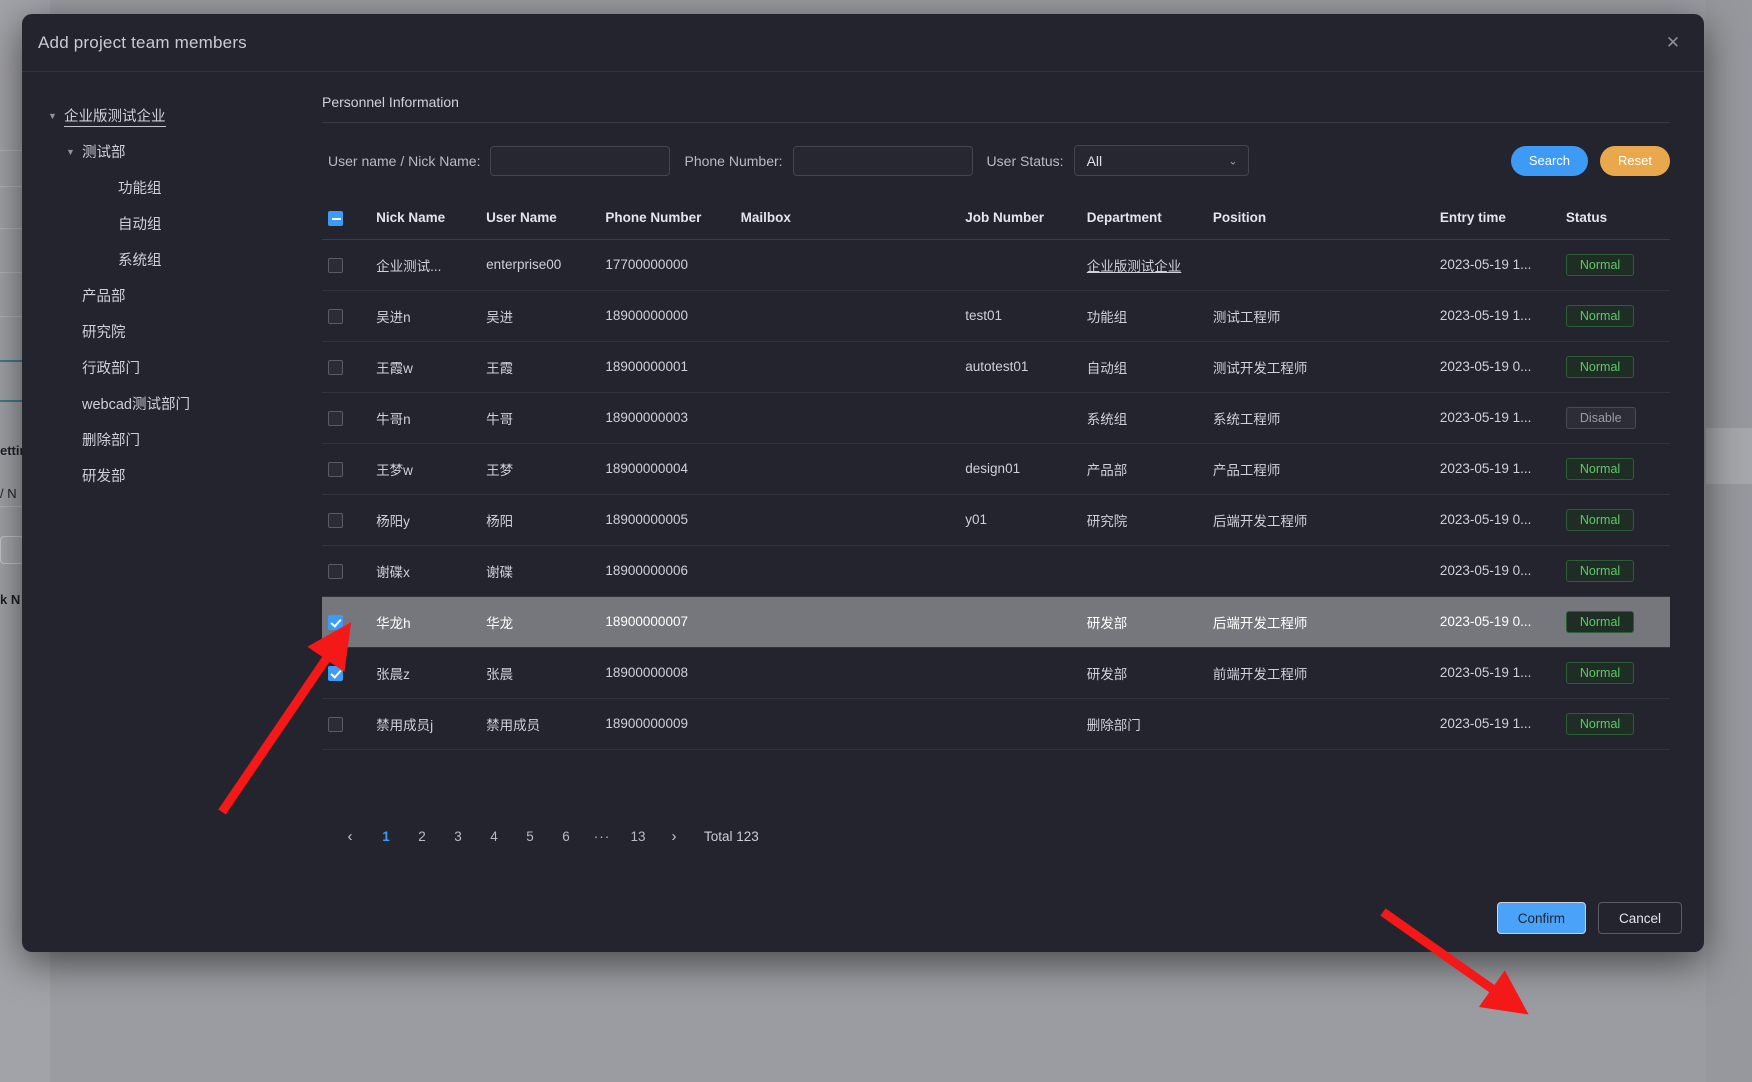 This screenshot has height=1082, width=1752. I want to click on bg-fragment-text: / N, so click(8, 493).